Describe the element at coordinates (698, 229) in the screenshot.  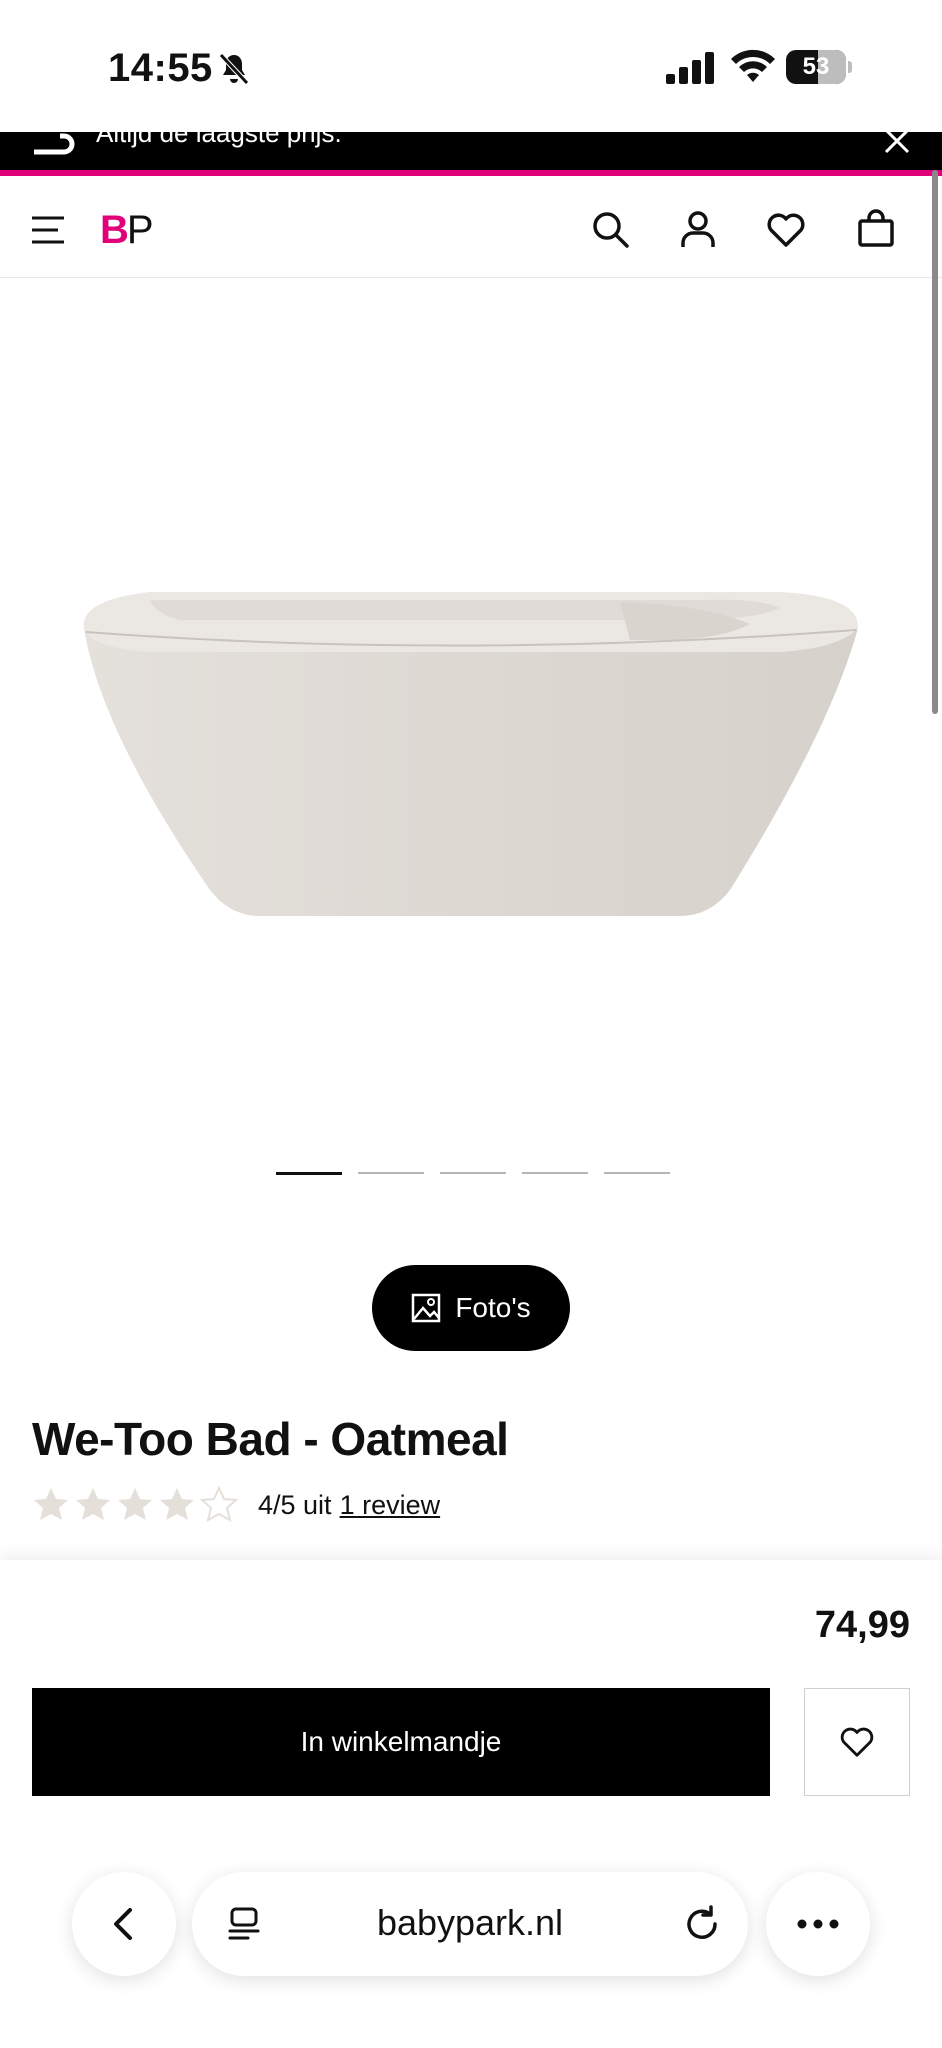
I see `account-icon` at that location.